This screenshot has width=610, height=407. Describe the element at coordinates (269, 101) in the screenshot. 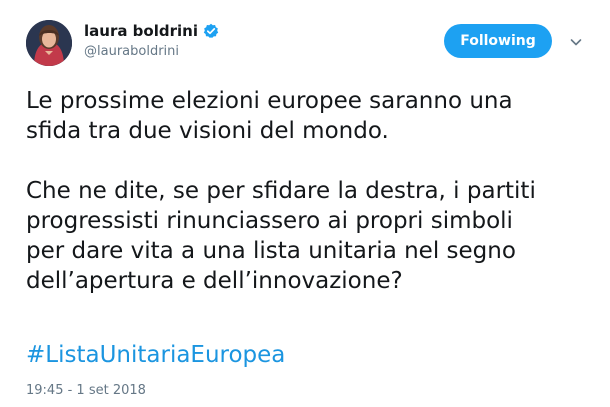

I see `tweet-text-line: Le prossime elezioni europee saranno una` at that location.